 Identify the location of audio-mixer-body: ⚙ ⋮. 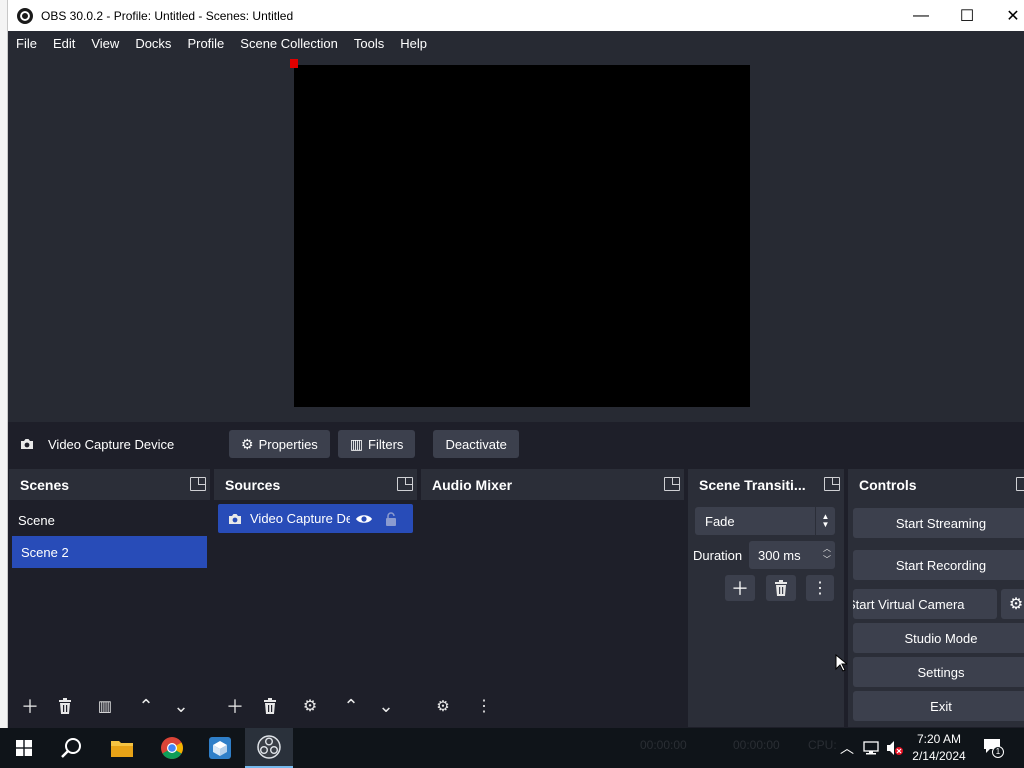
(552, 613).